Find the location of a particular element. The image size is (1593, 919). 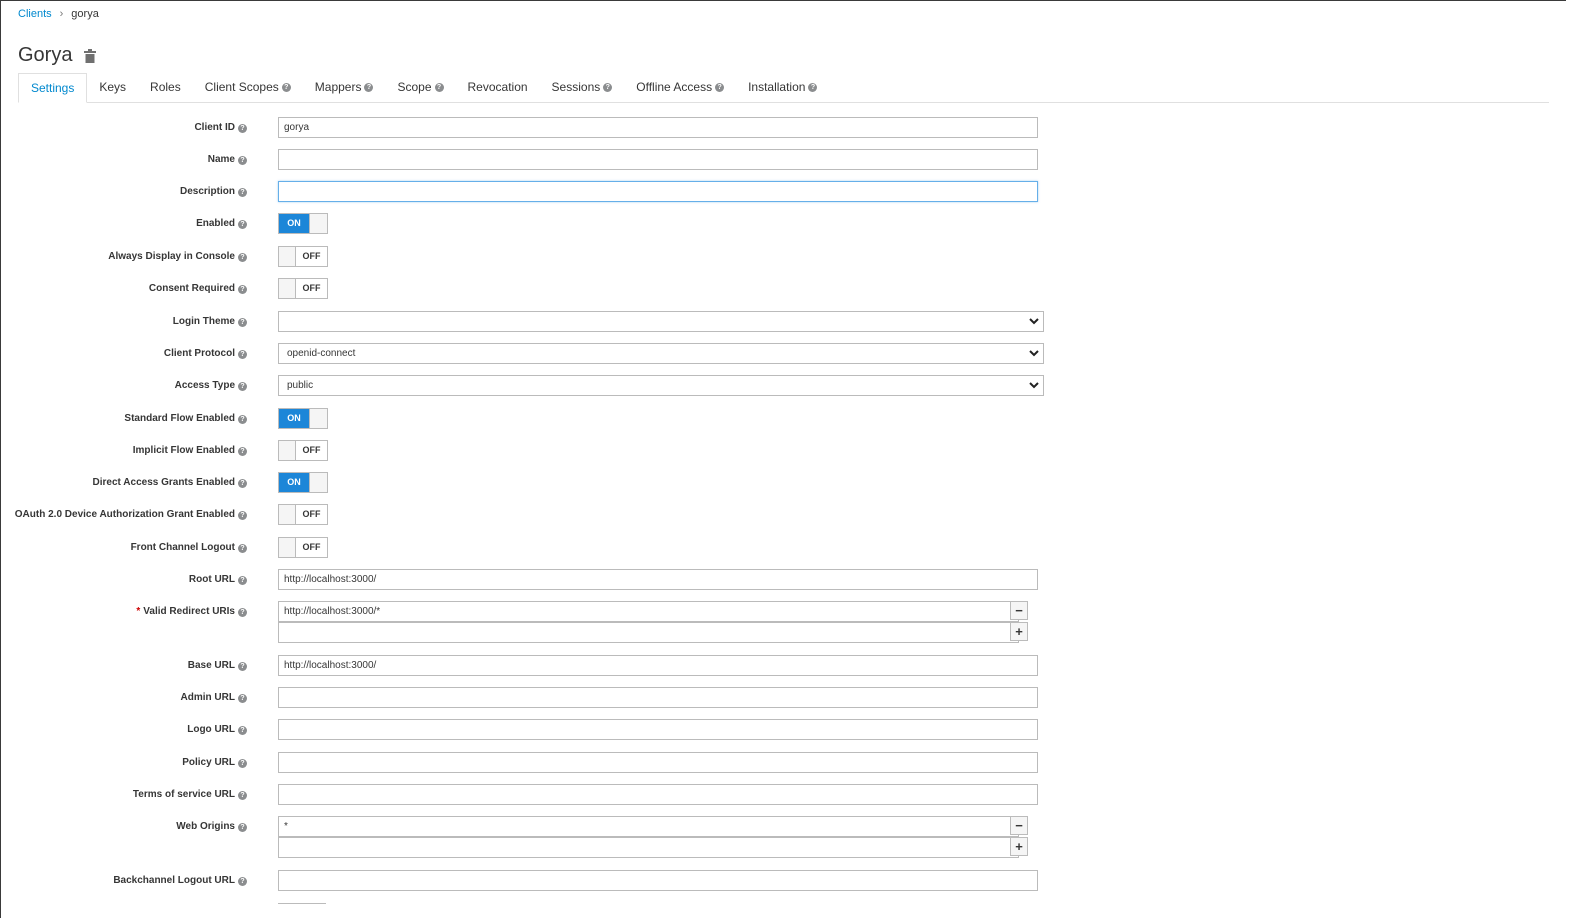

consent-required-toggle: OFF is located at coordinates (303, 288).